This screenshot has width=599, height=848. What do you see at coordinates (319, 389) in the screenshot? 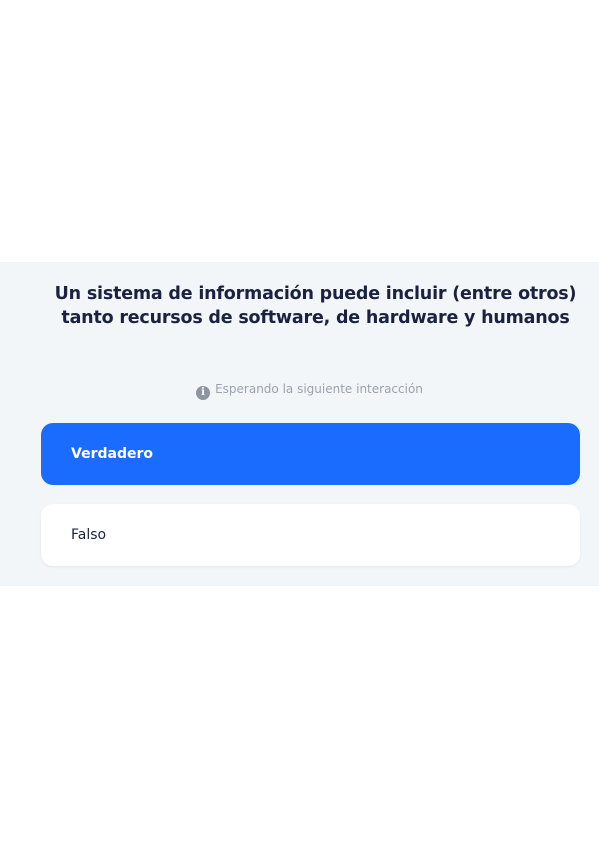
I see `status-text: Esperando la siguiente interacción` at bounding box center [319, 389].